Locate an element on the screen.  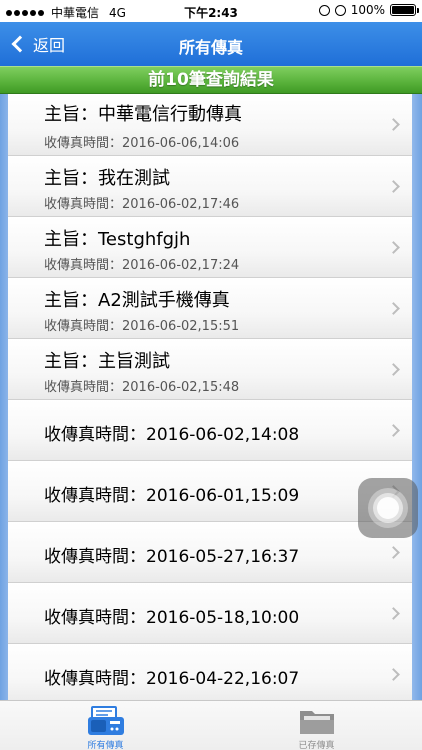
fax-list-item: 主旨：A2測試手機傳真 收傳真時間：2016-06-02,15:51 is located at coordinates (210, 308).